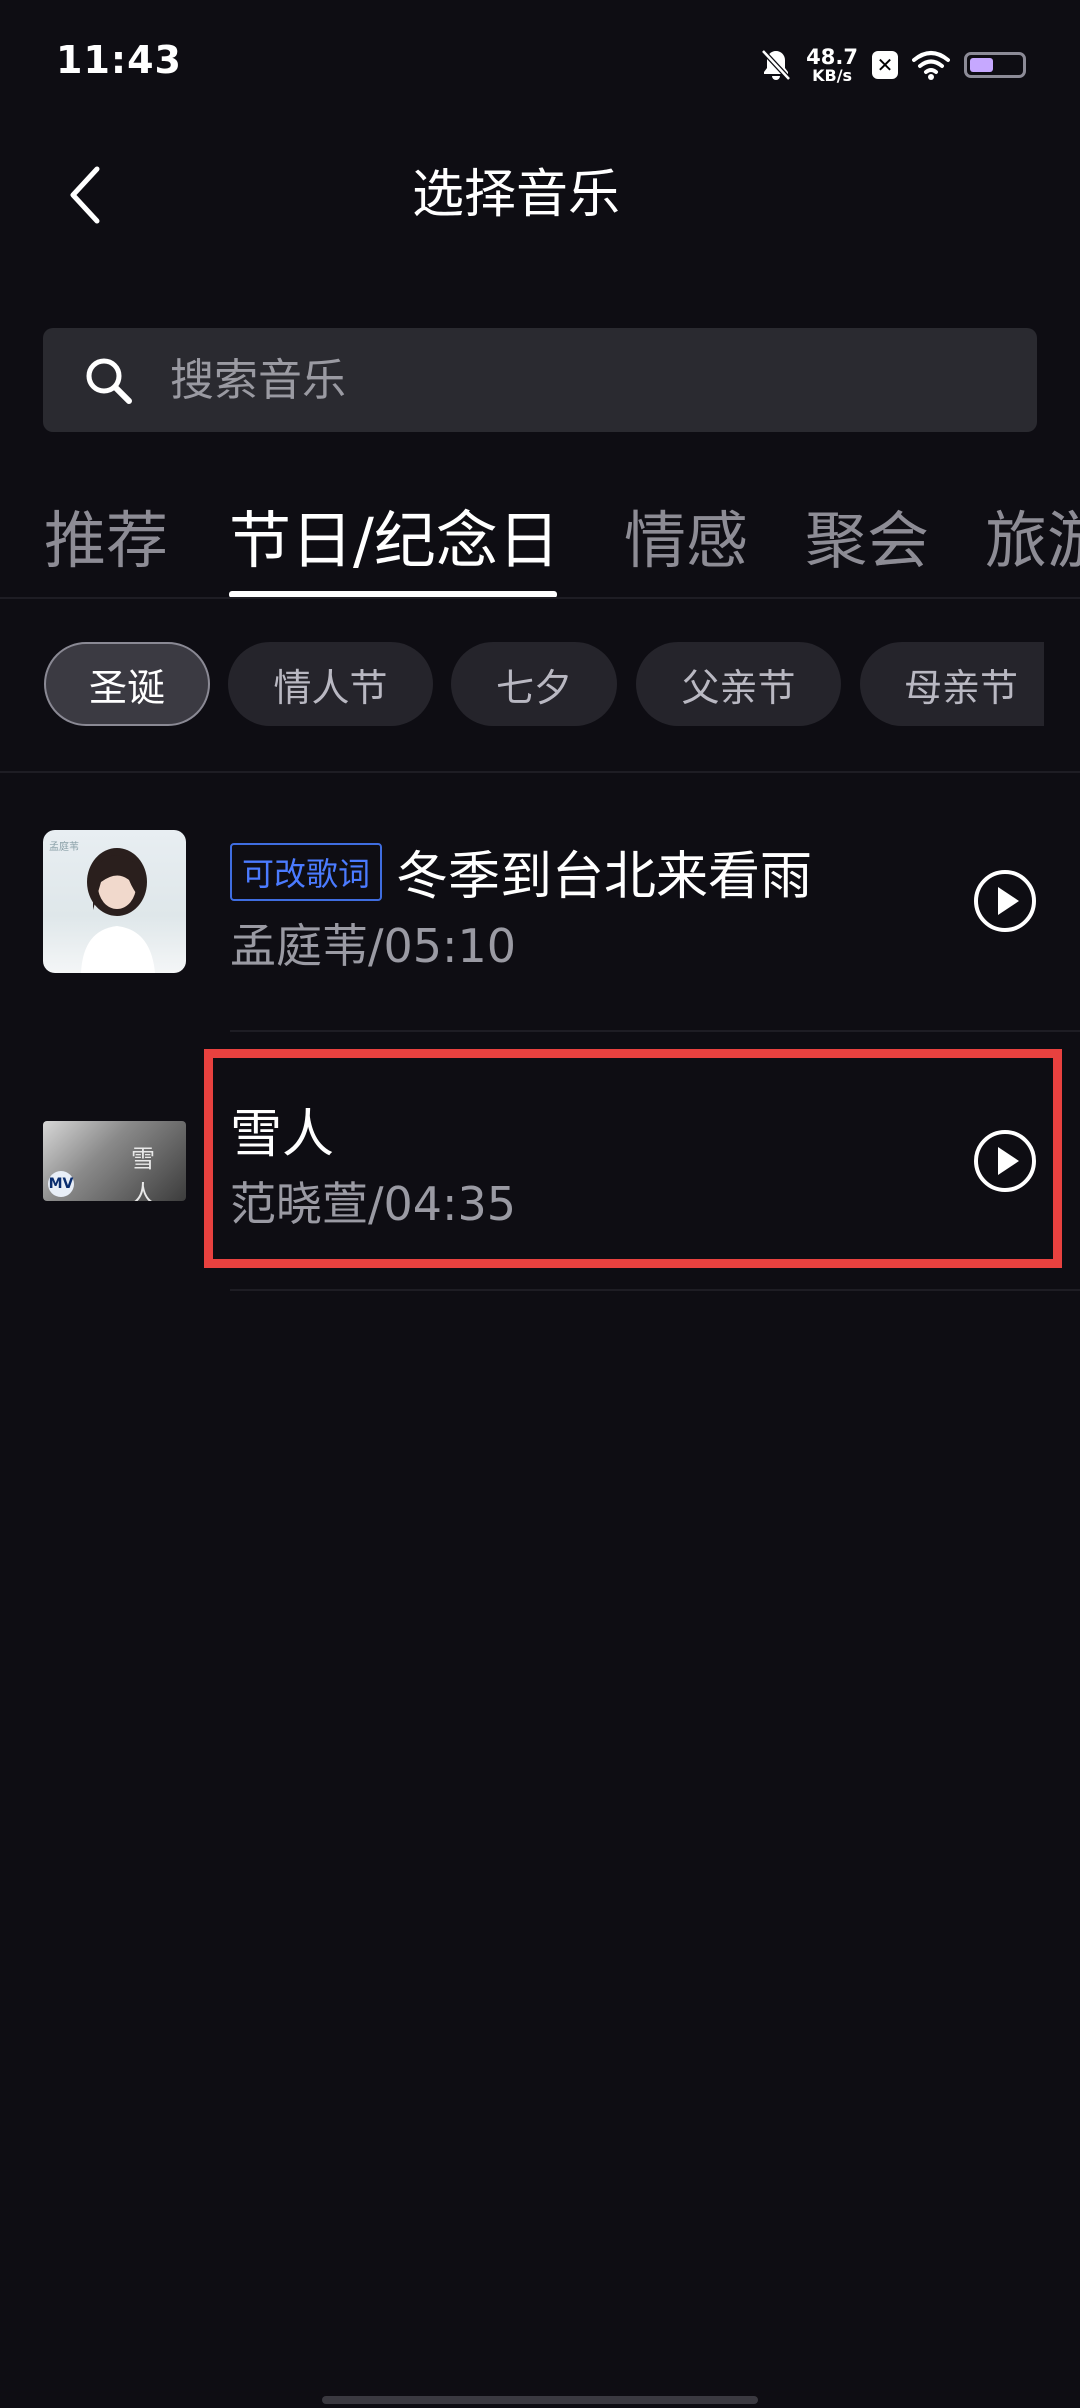  I want to click on song-cover: 雪 人 MV, so click(114, 1161).